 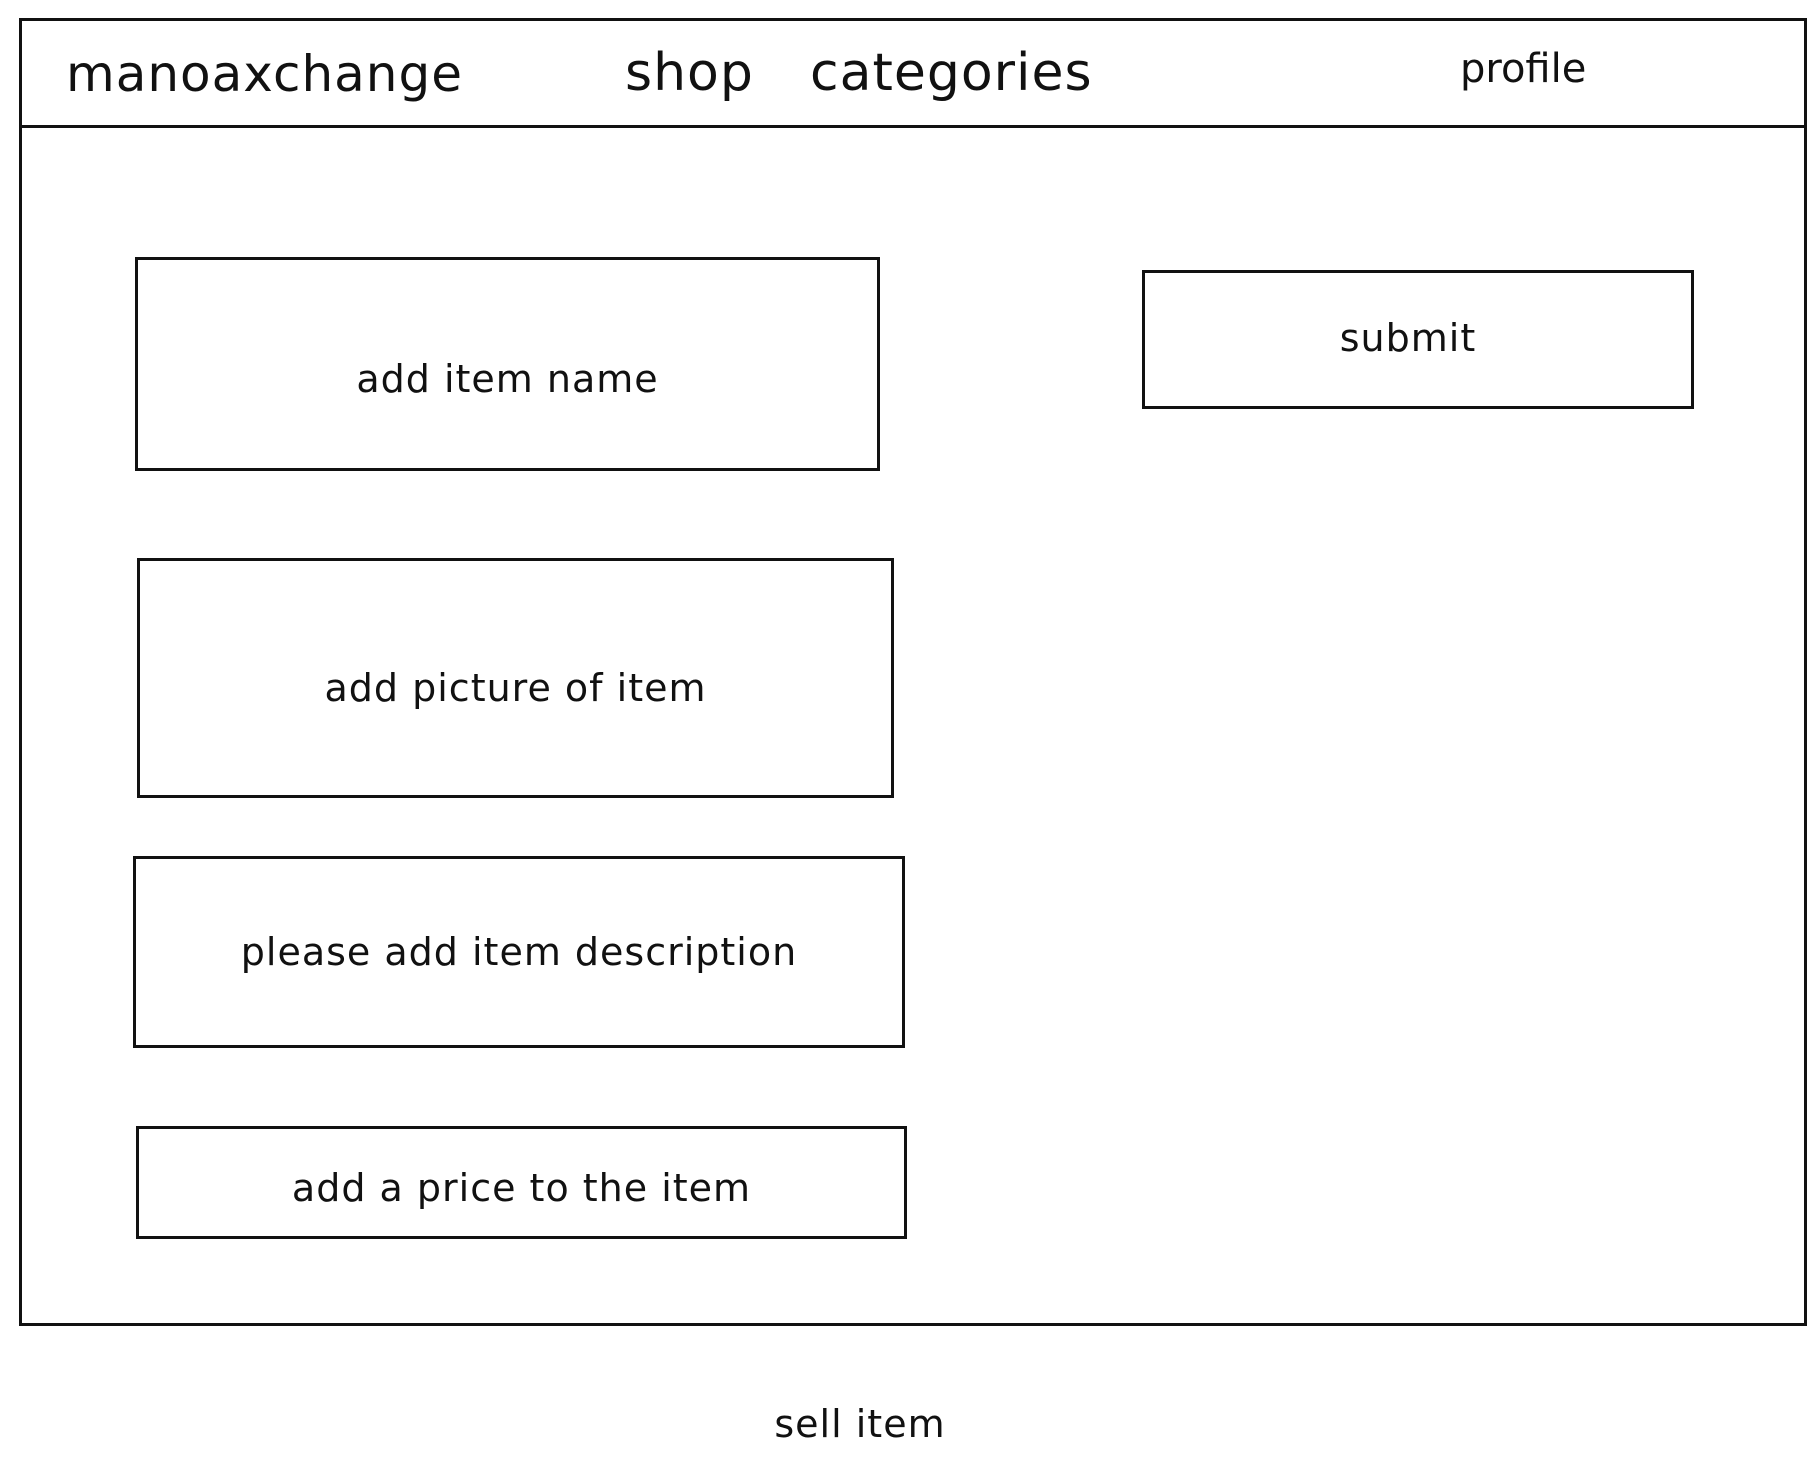 I want to click on nav-link-profile: profile, so click(x=1523, y=69).